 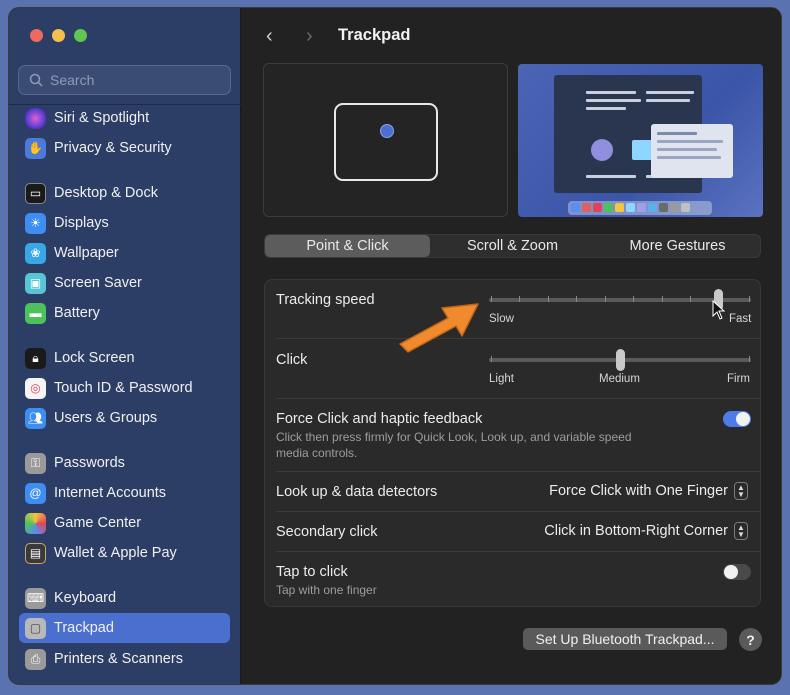 I want to click on tap-to-click-toggle, so click(x=737, y=572).